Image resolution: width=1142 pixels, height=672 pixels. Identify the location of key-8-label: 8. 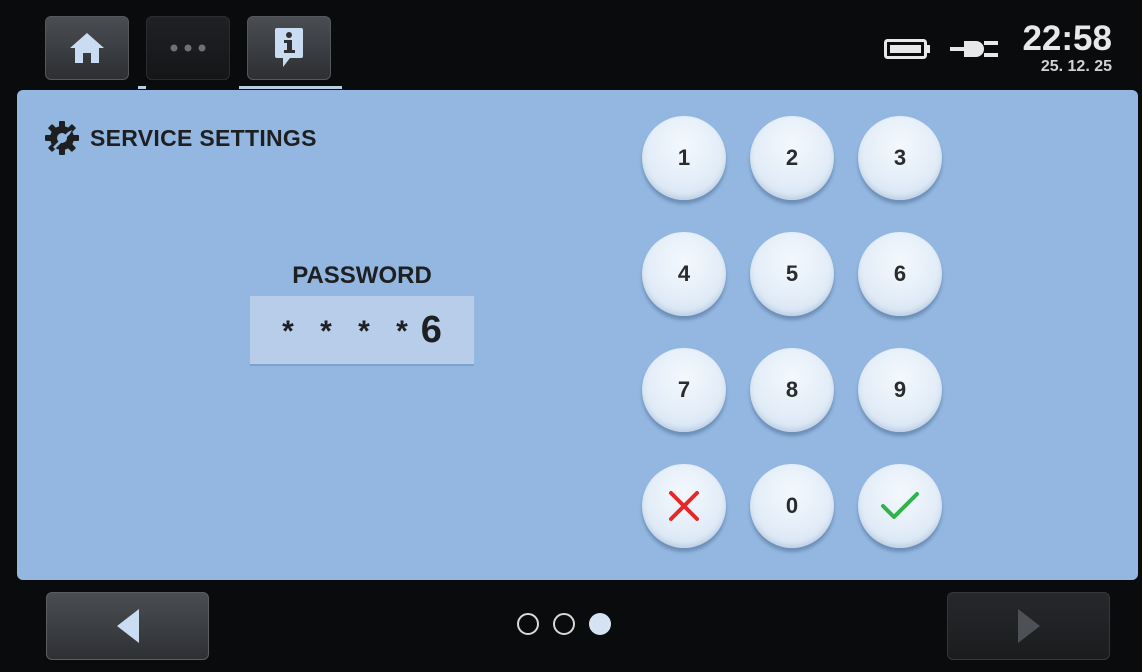
(792, 389).